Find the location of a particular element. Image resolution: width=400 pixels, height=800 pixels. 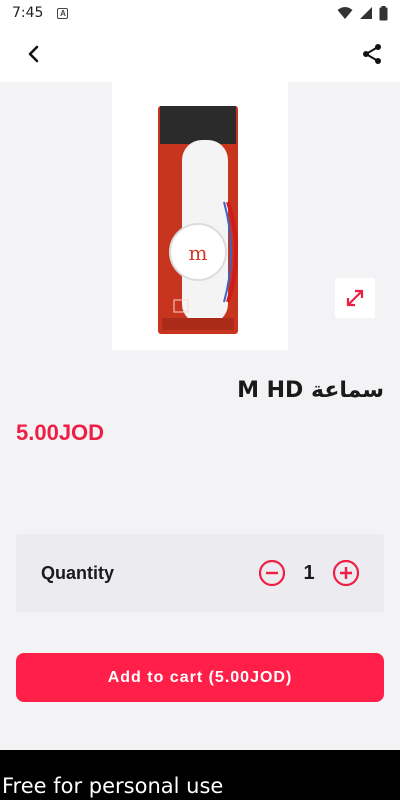

decrease-quantity-button is located at coordinates (272, 573).